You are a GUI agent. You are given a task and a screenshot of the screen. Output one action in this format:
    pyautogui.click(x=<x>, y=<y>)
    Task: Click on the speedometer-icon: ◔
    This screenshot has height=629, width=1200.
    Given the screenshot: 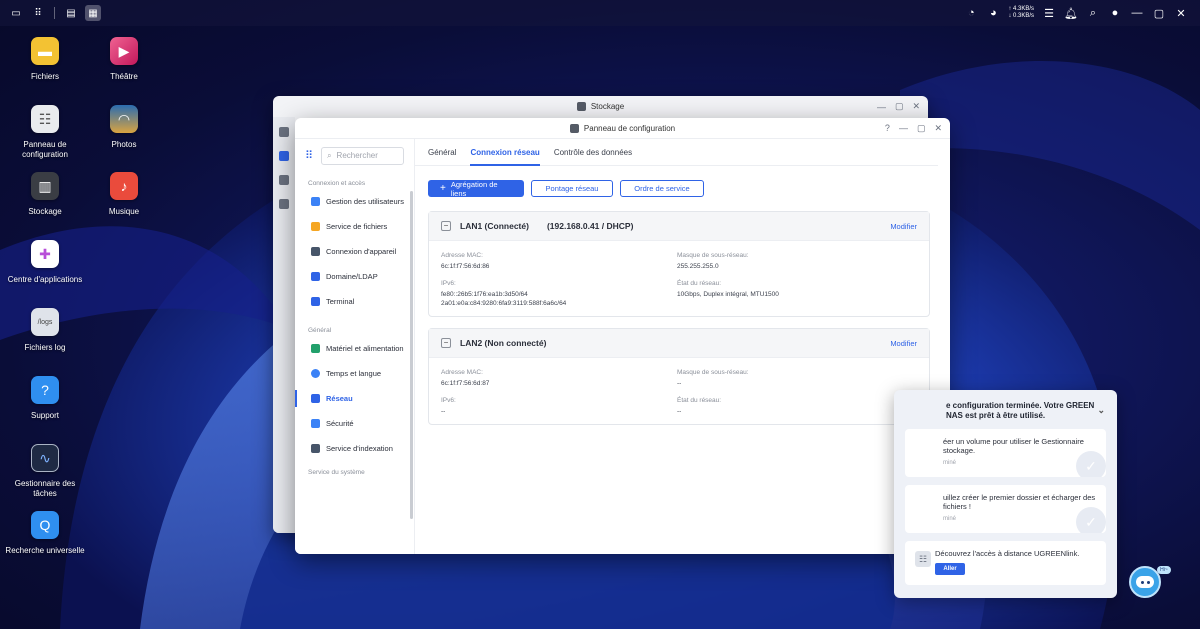 What is the action you would take?
    pyautogui.click(x=971, y=13)
    